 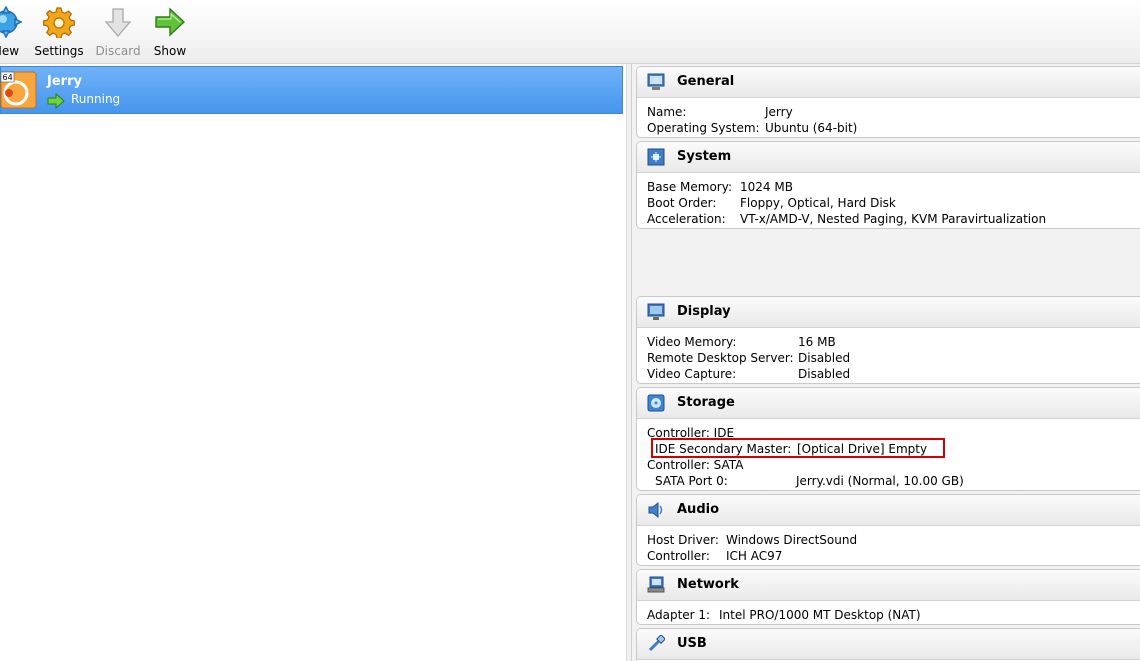 What do you see at coordinates (811, 128) in the screenshot?
I see `row-value: Ubuntu (64-bit)` at bounding box center [811, 128].